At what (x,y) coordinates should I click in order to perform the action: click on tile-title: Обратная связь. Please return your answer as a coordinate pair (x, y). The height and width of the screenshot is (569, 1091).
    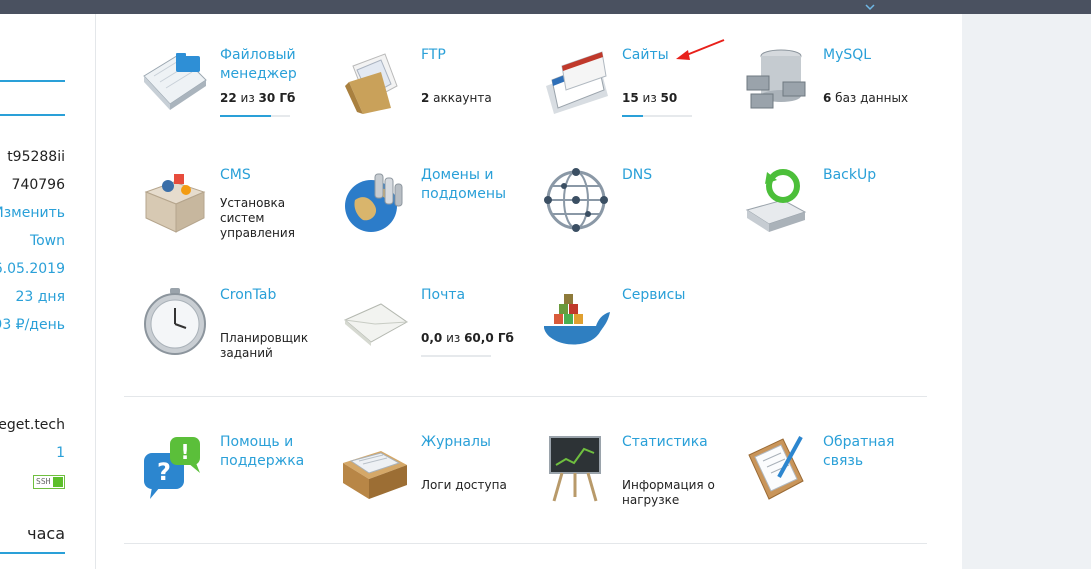
    Looking at the image, I should click on (868, 452).